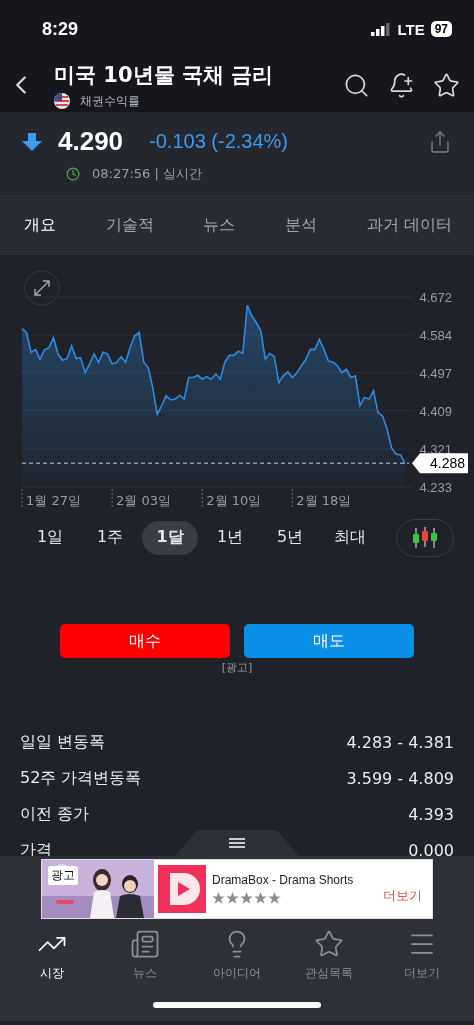 The height and width of the screenshot is (1025, 474). Describe the element at coordinates (234, 500) in the screenshot. I see `x-axis-label: 2월 10일` at that location.